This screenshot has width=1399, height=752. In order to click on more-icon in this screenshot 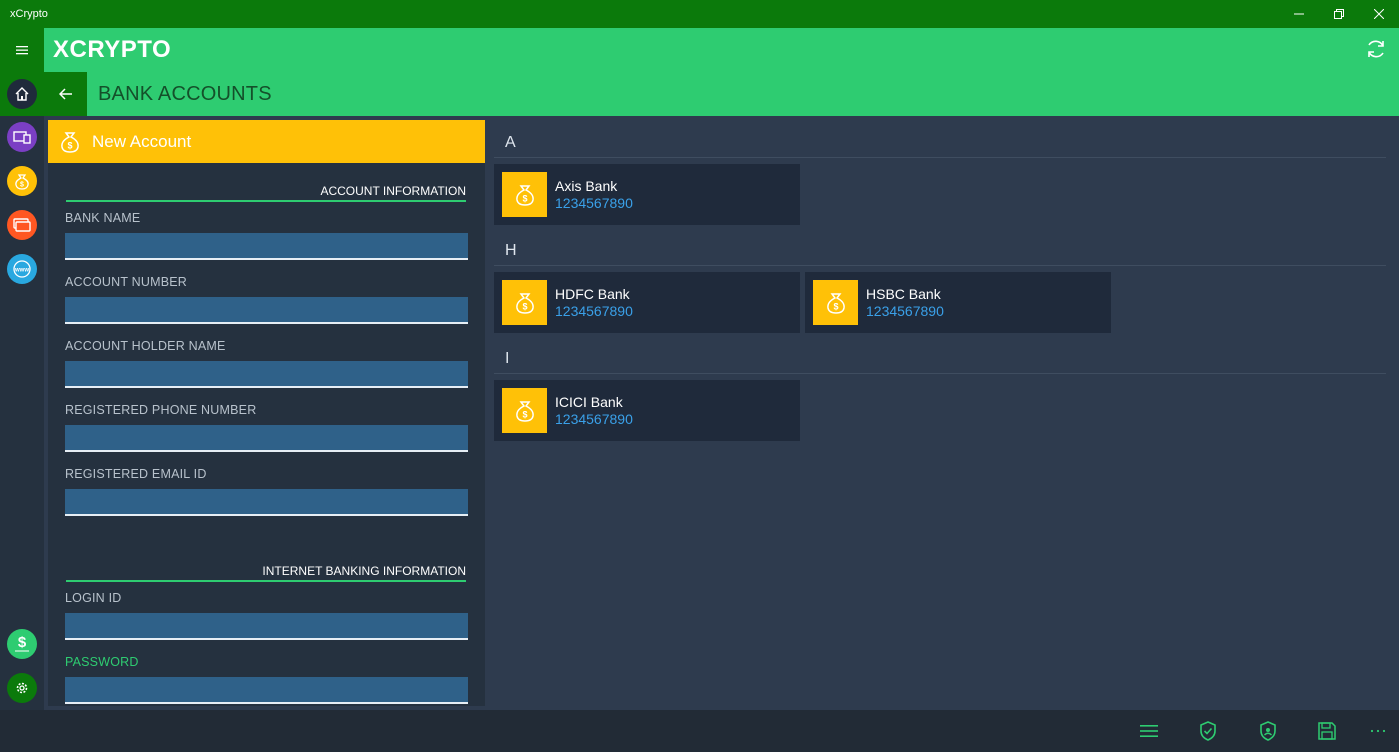, I will do `click(1378, 731)`.